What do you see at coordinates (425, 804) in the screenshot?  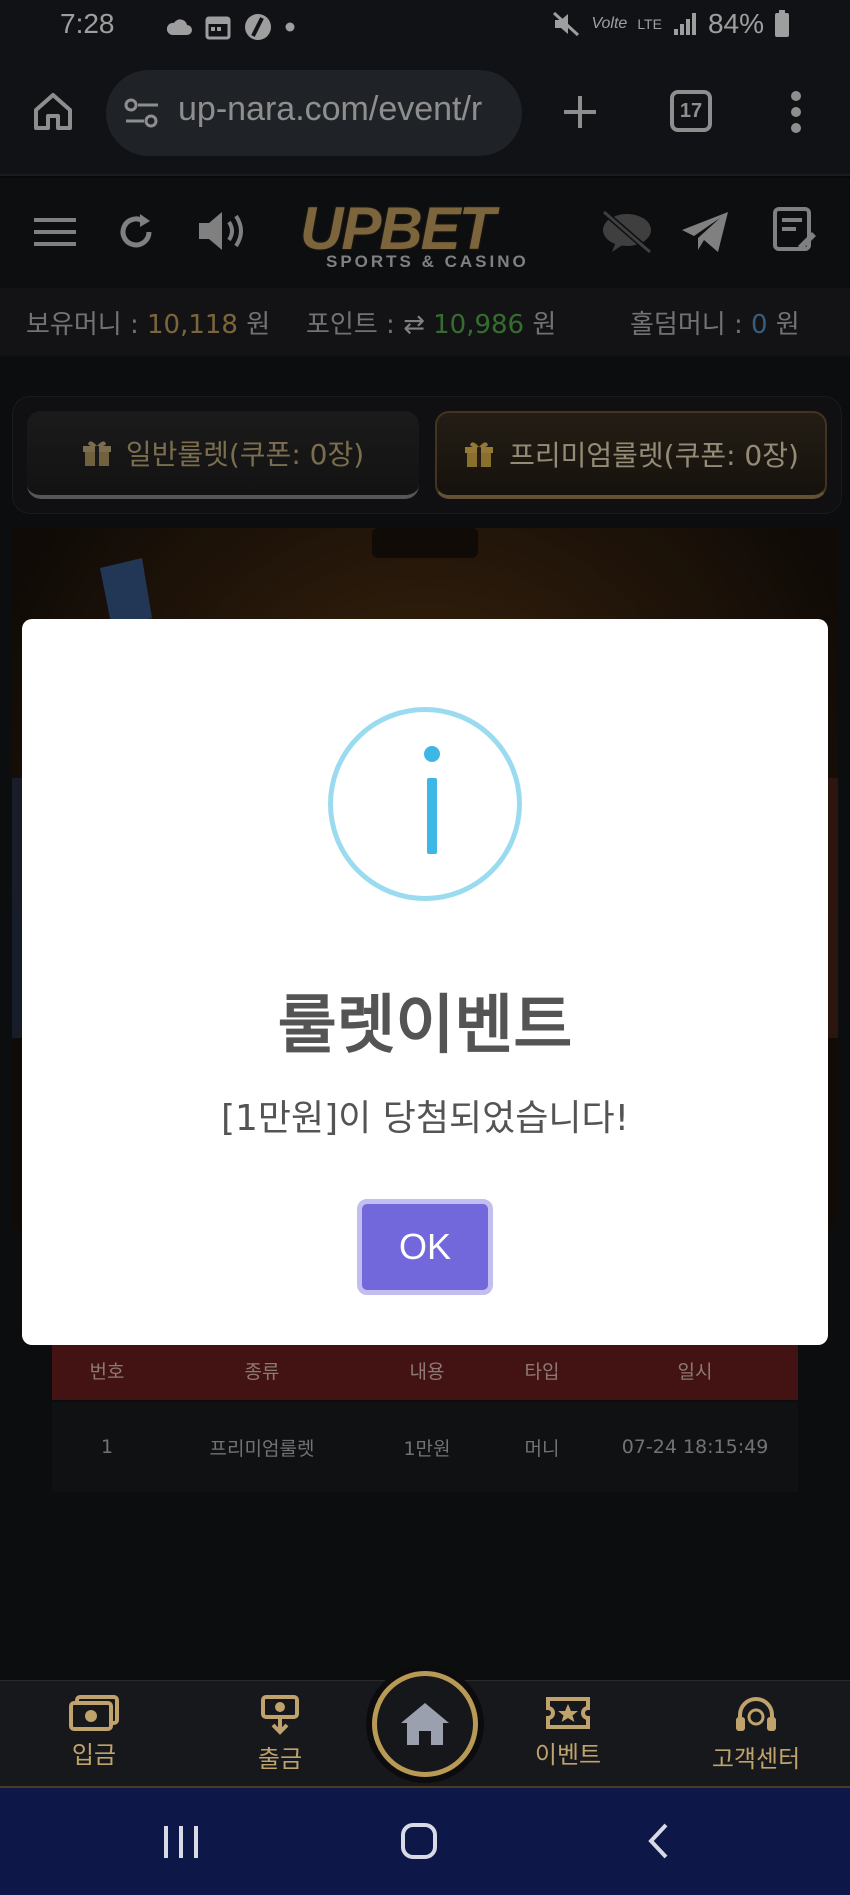 I see `info-icon` at bounding box center [425, 804].